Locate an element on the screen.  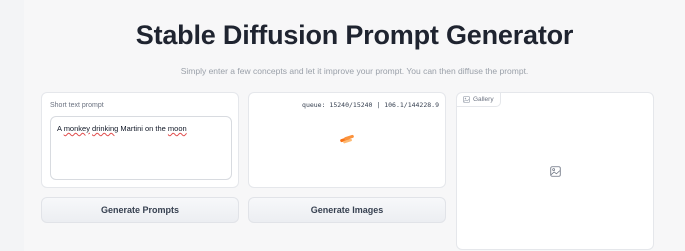
queue-status: queue: 15240/15240 | 106.1/144228.9 is located at coordinates (370, 105).